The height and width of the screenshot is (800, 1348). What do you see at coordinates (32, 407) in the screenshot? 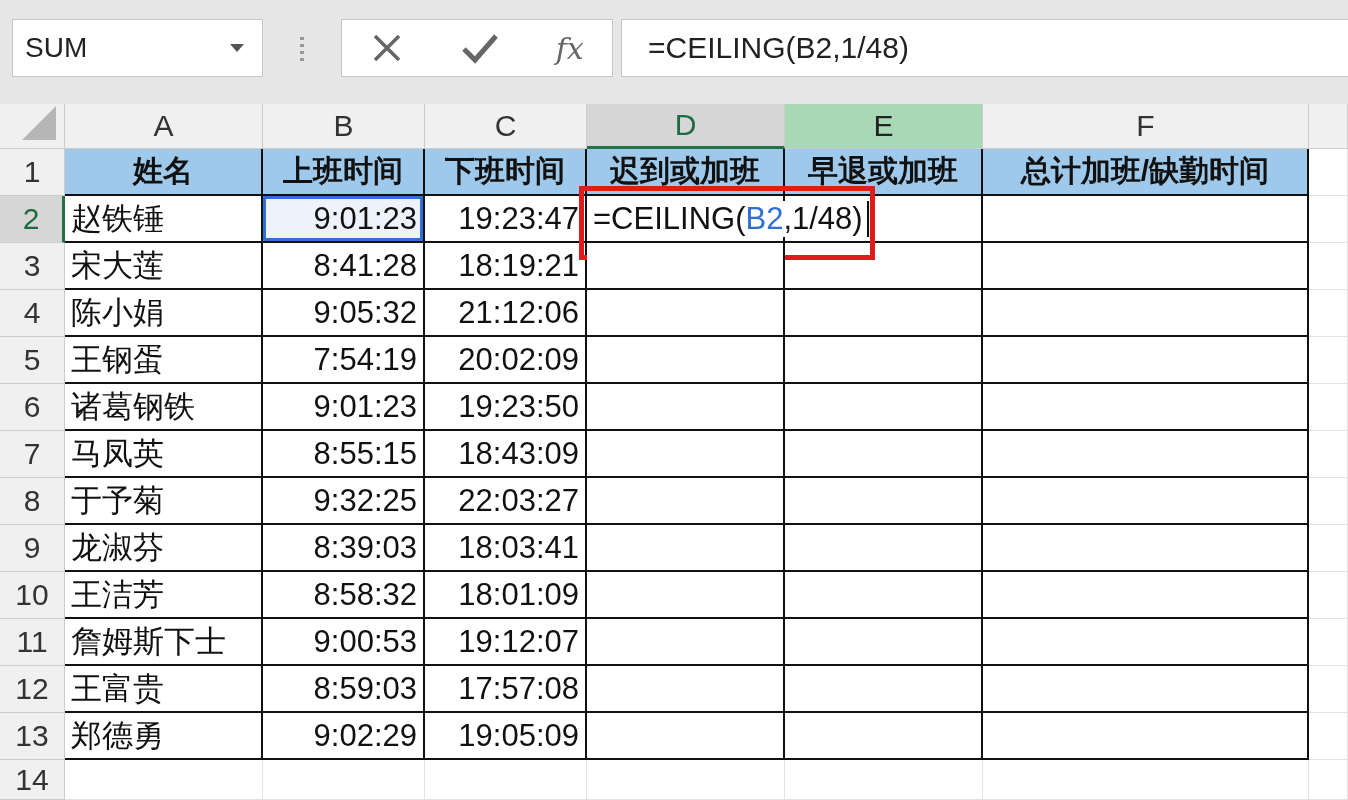
I see `row-header: 6` at bounding box center [32, 407].